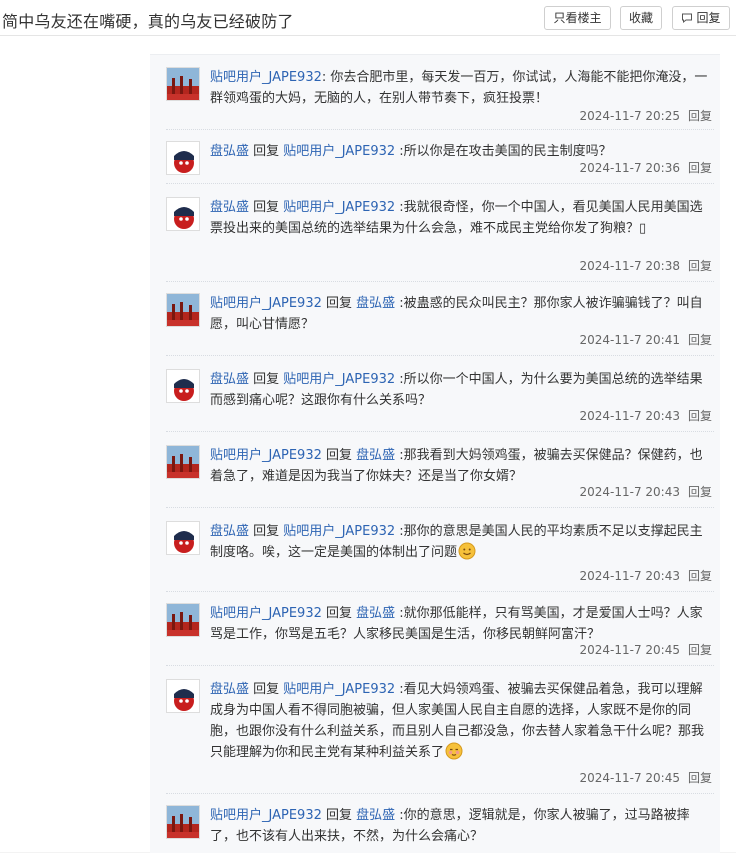  I want to click on reply-time: 2024-11-7 20:25, so click(629, 116).